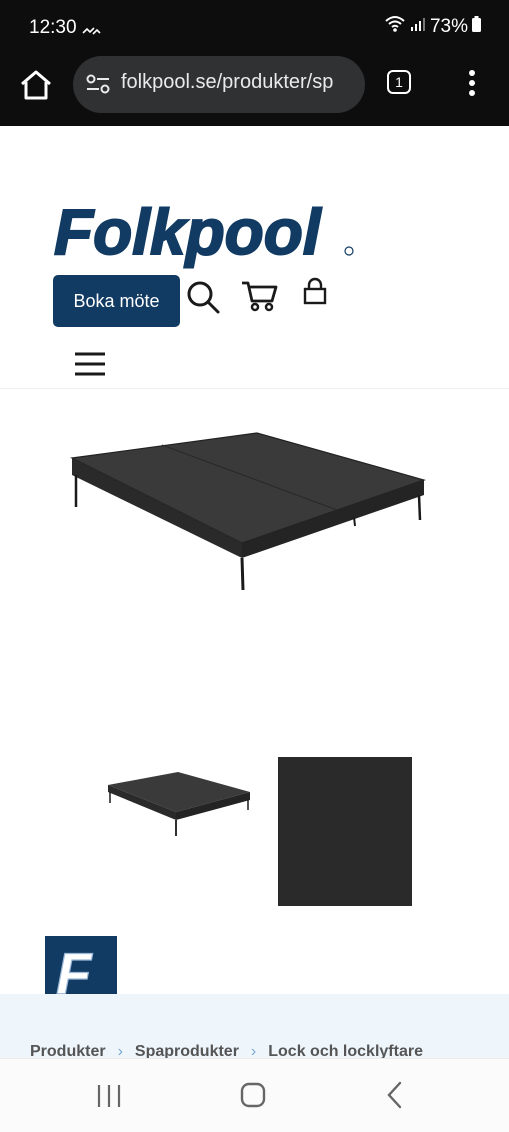  Describe the element at coordinates (315, 293) in the screenshot. I see `lock-icon` at that location.